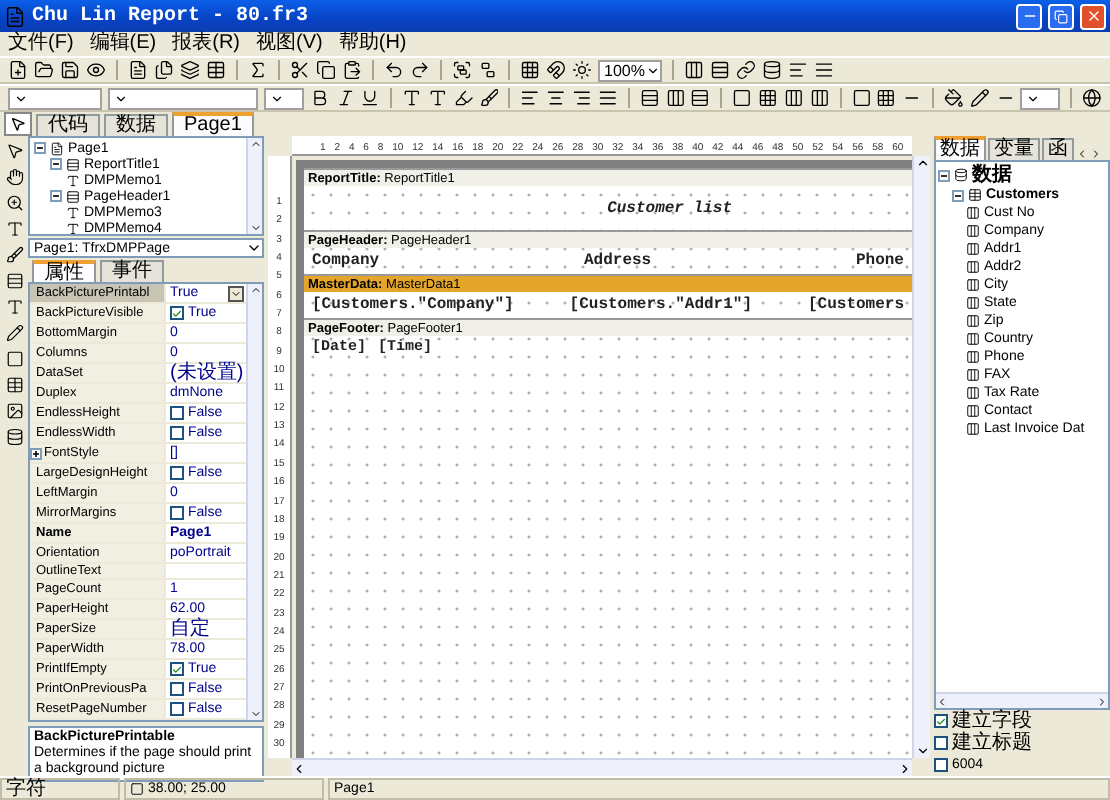 The height and width of the screenshot is (800, 1110). Describe the element at coordinates (824, 70) in the screenshot. I see `list-icon` at that location.